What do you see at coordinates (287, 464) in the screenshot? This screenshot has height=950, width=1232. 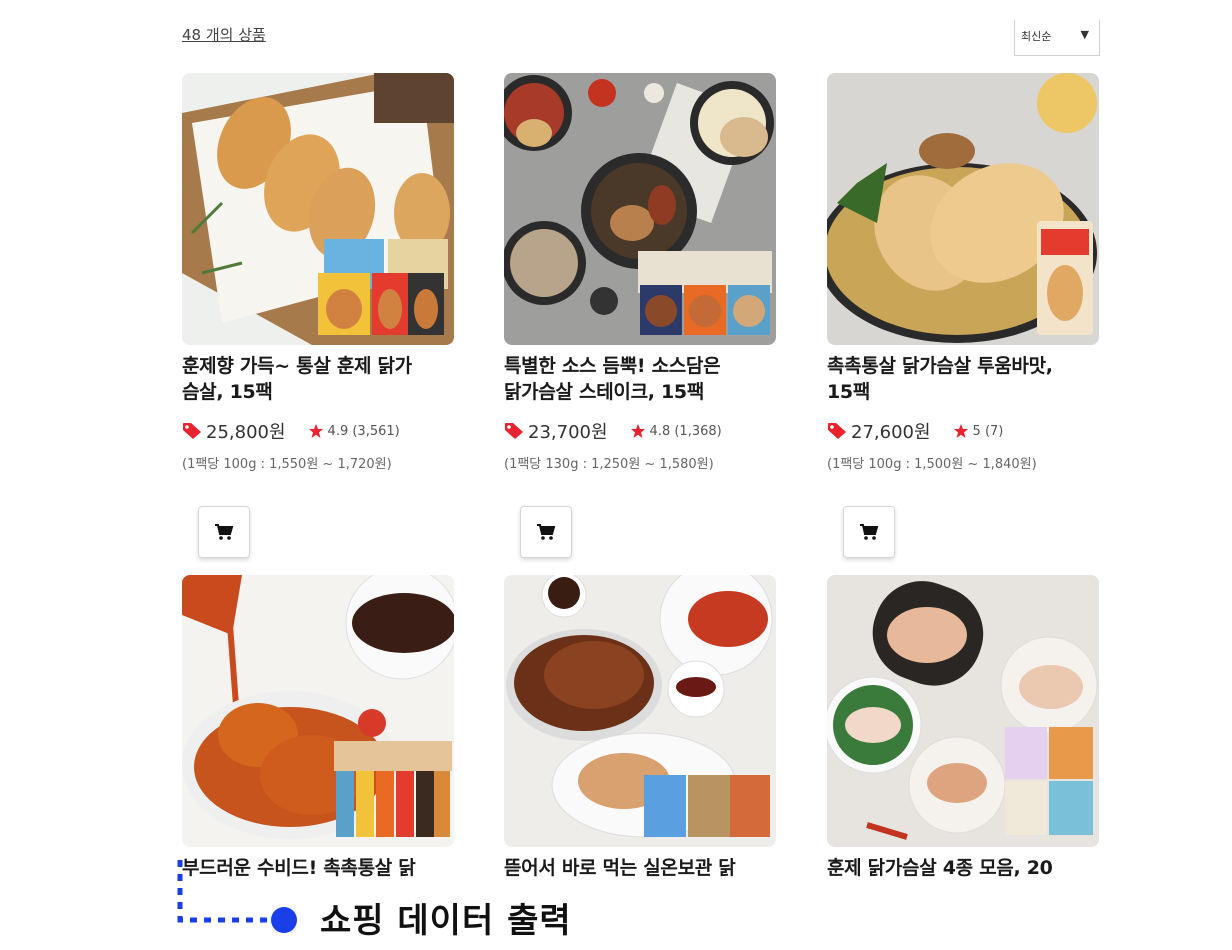 I see `unit-price: (1팩당 100g : 1,550원 ~ 1,720원)` at bounding box center [287, 464].